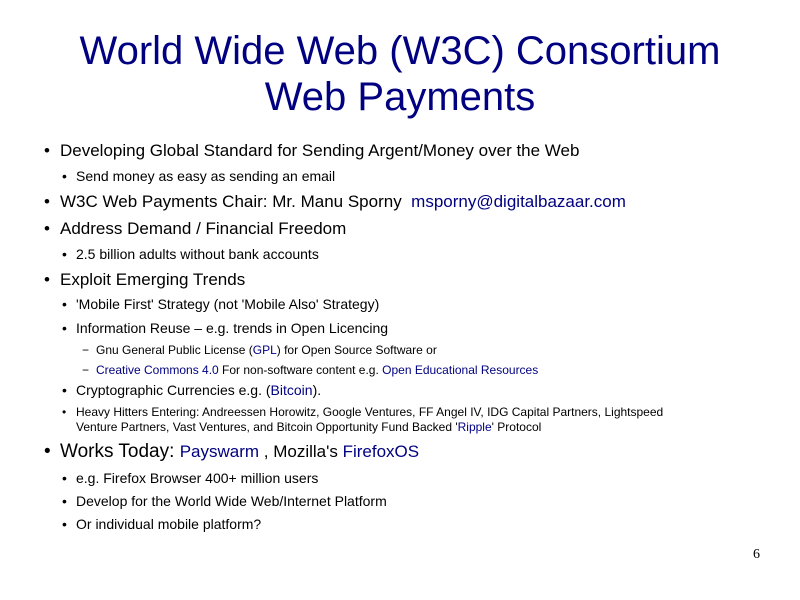 The width and height of the screenshot is (800, 600). I want to click on payswarm-link: Payswarm, so click(219, 451).